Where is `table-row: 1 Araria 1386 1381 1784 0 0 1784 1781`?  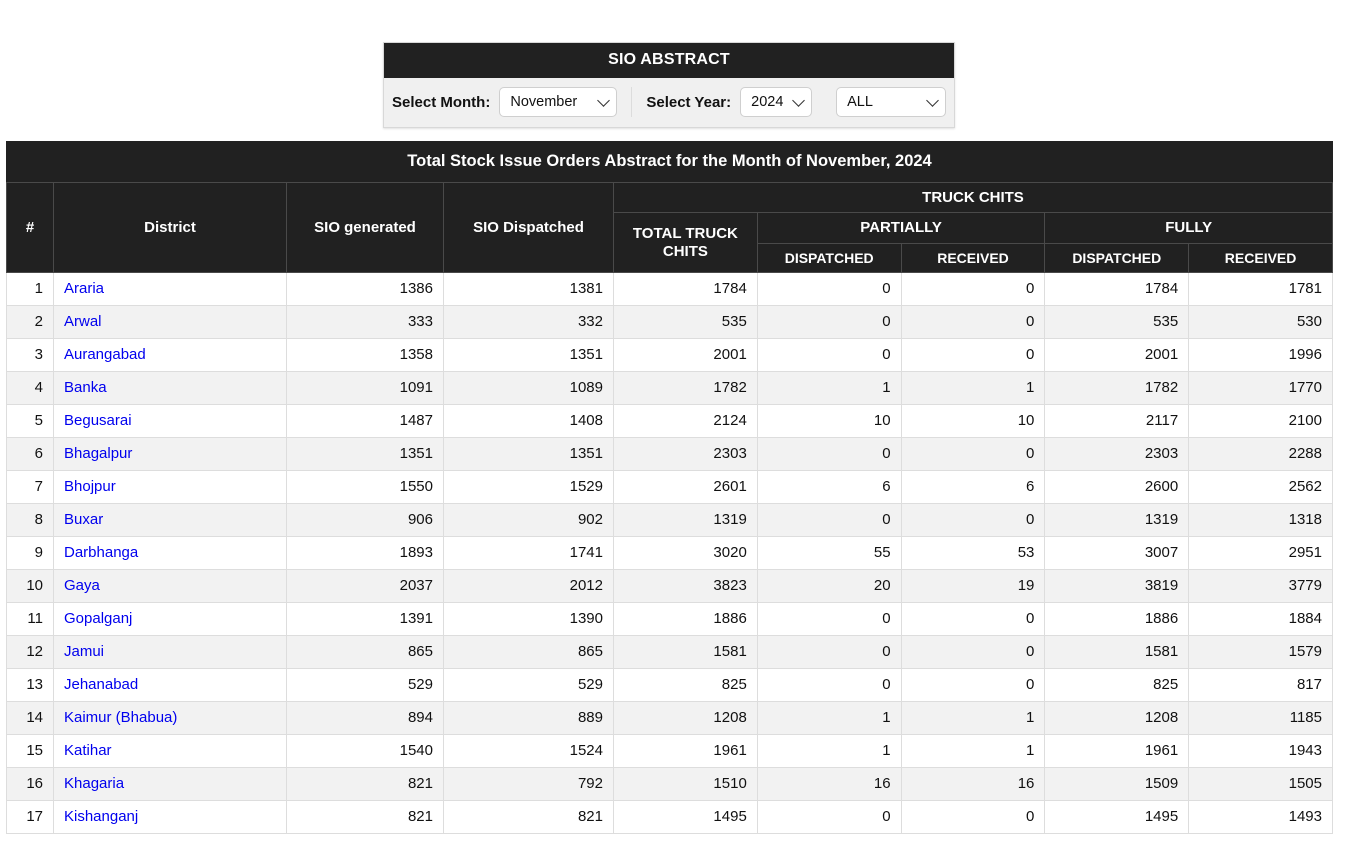
table-row: 1 Araria 1386 1381 1784 0 0 1784 1781 is located at coordinates (669, 288).